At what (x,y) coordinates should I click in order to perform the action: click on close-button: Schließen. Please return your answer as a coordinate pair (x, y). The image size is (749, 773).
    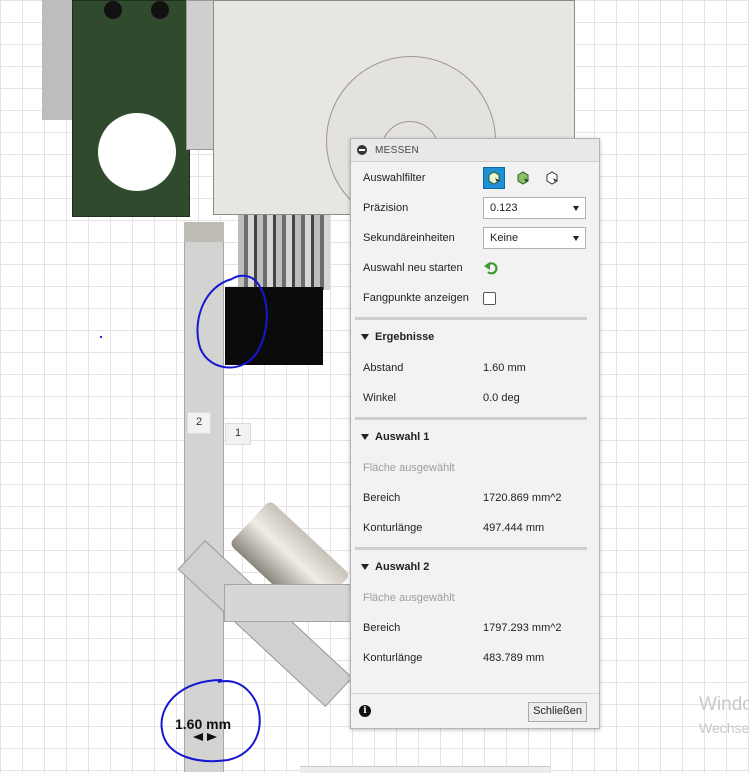
    Looking at the image, I should click on (557, 712).